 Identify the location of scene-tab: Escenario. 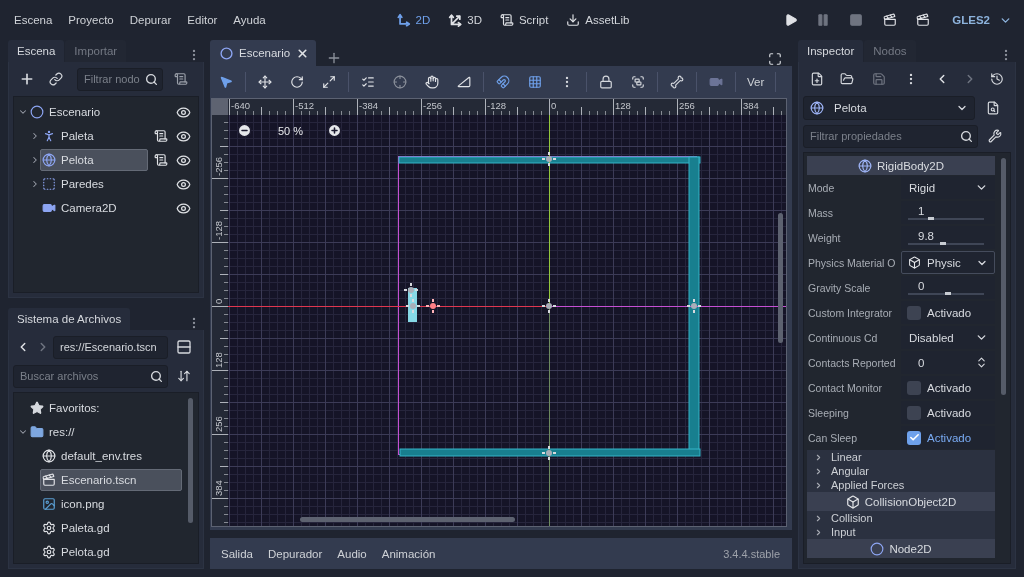
(263, 53).